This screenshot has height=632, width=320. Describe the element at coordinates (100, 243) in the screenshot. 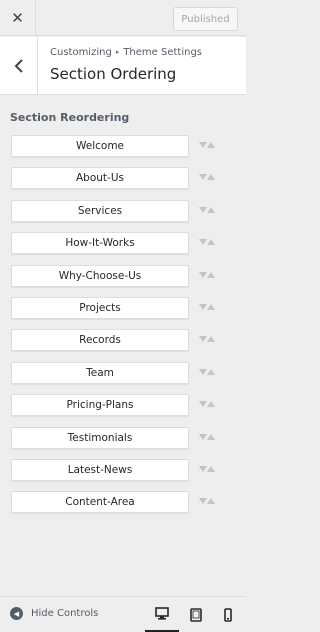

I see `sortable-section-item: How-It-Works` at that location.